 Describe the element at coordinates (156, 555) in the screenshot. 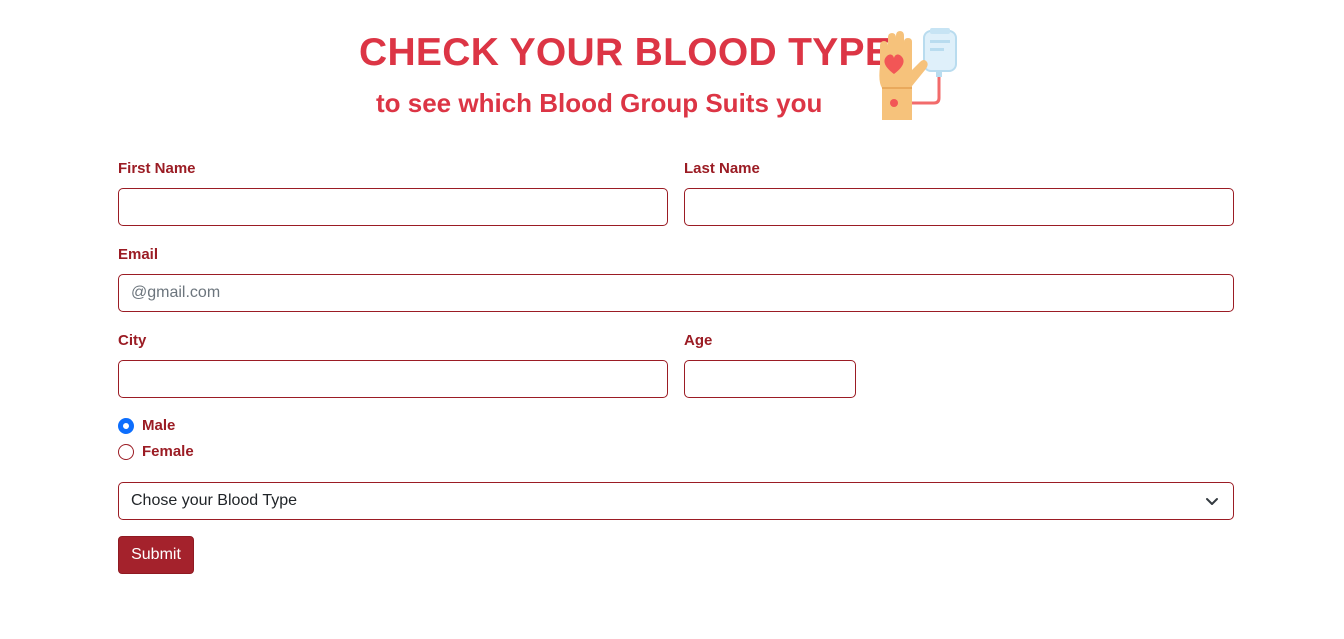

I see `submit-button: Submit` at that location.